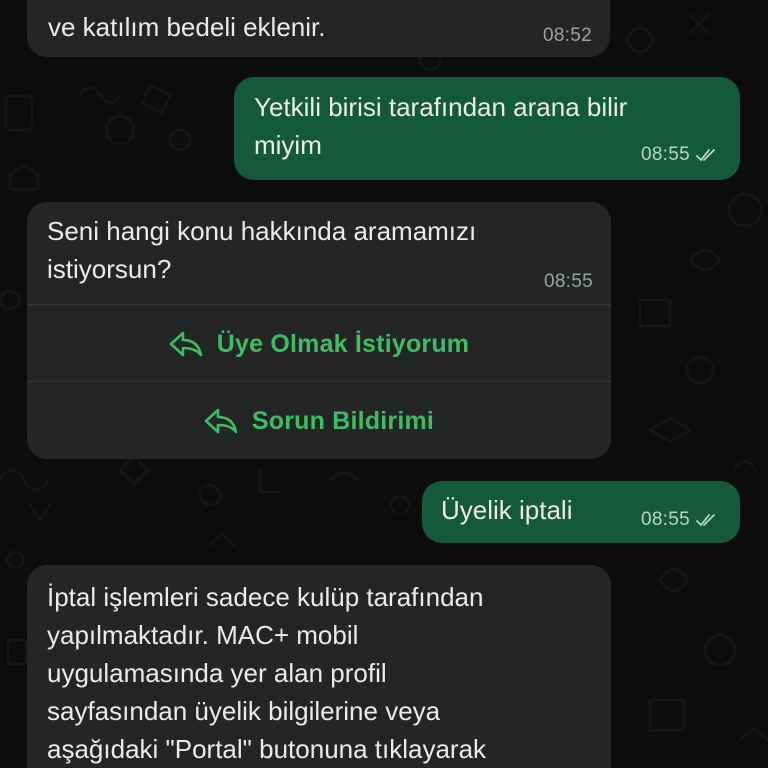 The width and height of the screenshot is (768, 768). What do you see at coordinates (567, 35) in the screenshot?
I see `message-timestamp: 08:52` at bounding box center [567, 35].